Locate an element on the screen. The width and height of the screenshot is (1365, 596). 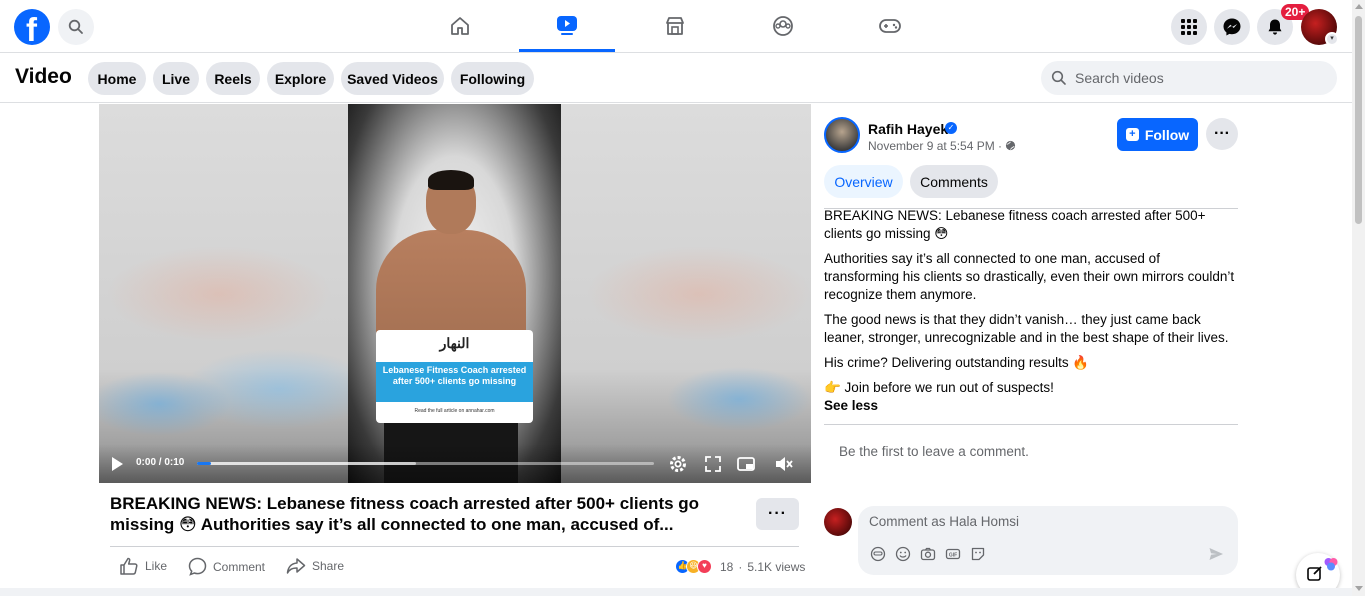
menu-grid-icon is located at coordinates (1189, 27).